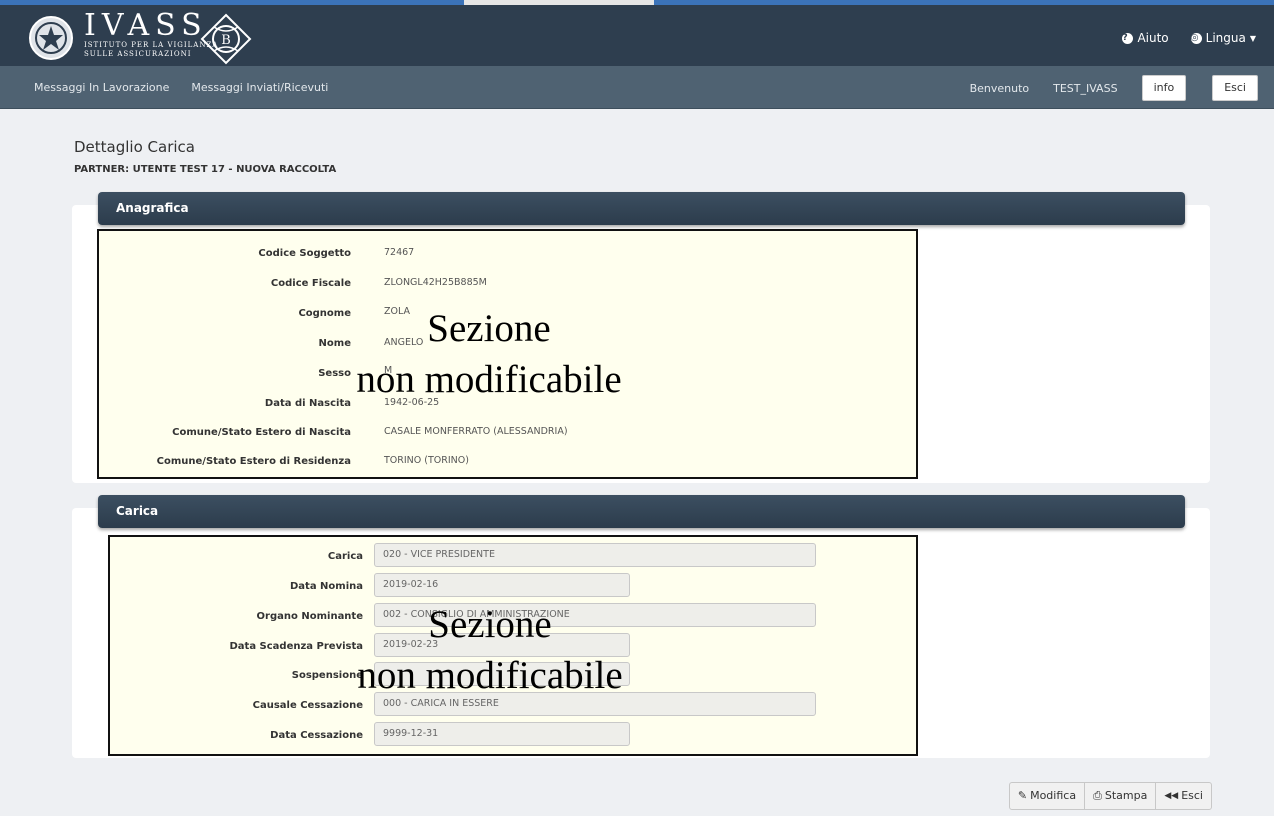  I want to click on info-button: info, so click(1164, 88).